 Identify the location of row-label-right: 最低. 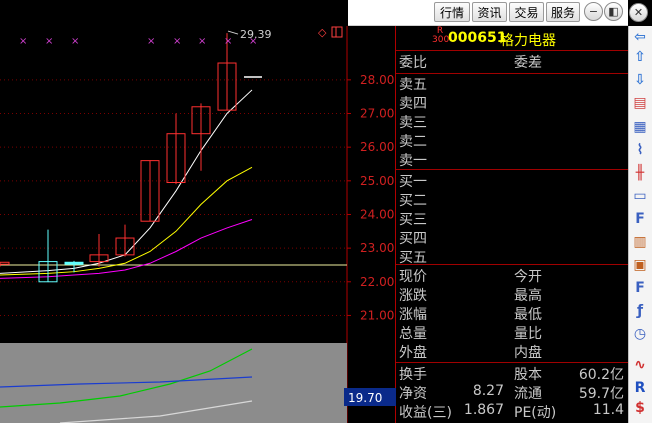
(528, 315).